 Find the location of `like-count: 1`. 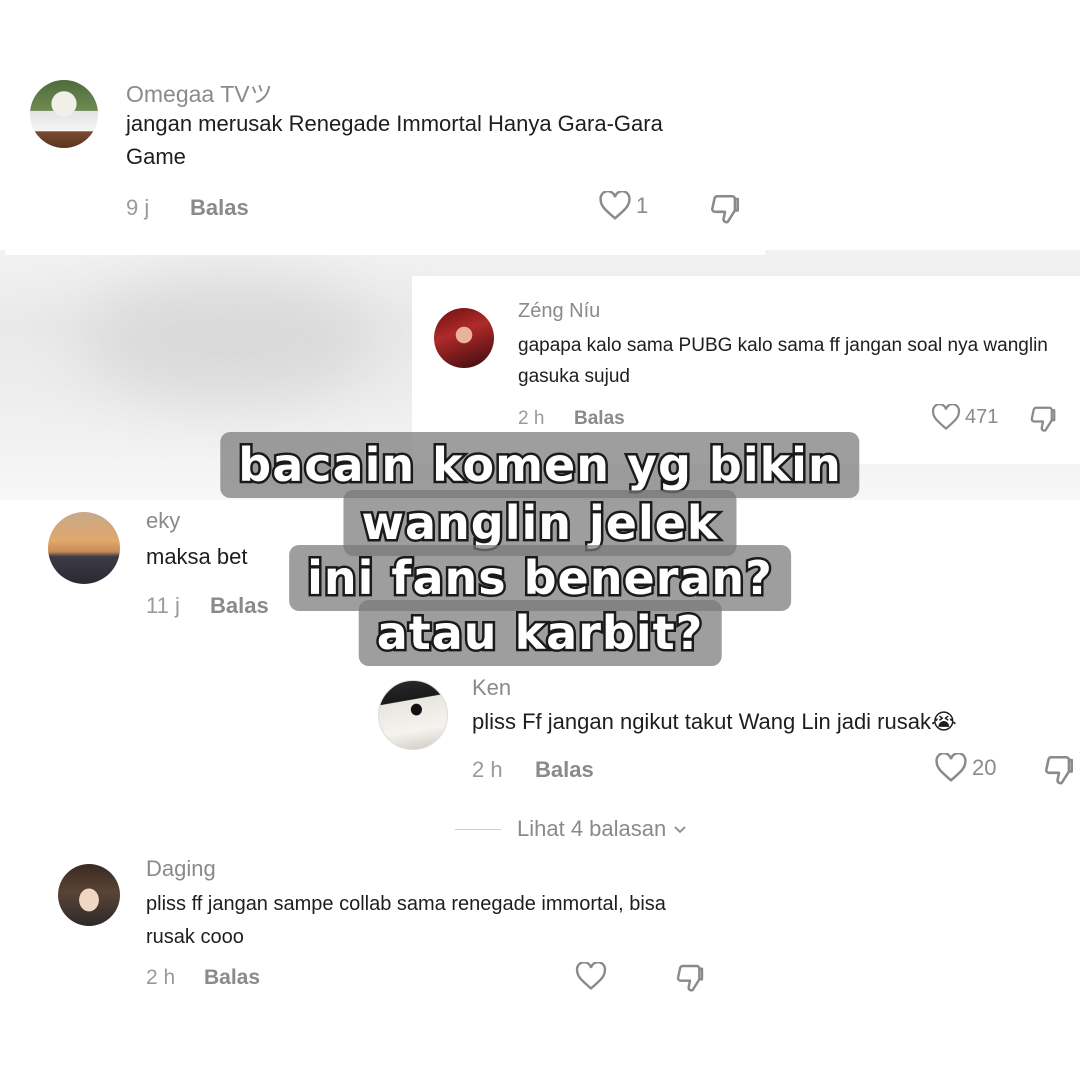

like-count: 1 is located at coordinates (642, 205).